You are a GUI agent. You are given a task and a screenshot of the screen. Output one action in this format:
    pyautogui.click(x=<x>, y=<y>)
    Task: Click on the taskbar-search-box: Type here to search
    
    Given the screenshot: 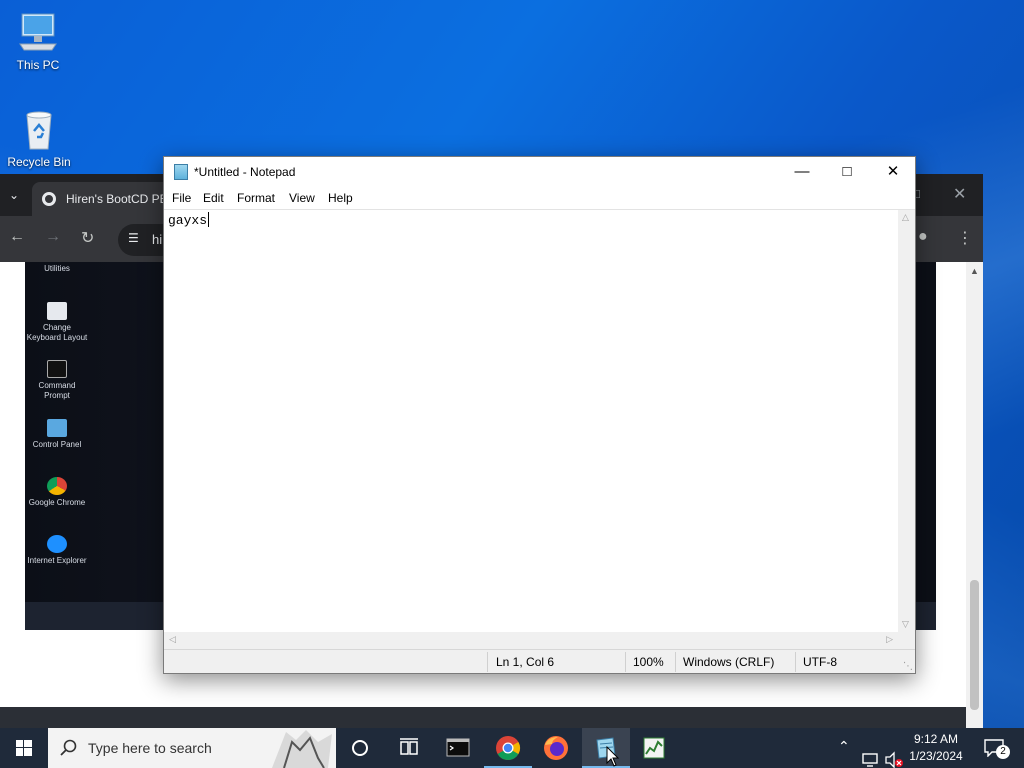 What is the action you would take?
    pyautogui.click(x=192, y=748)
    